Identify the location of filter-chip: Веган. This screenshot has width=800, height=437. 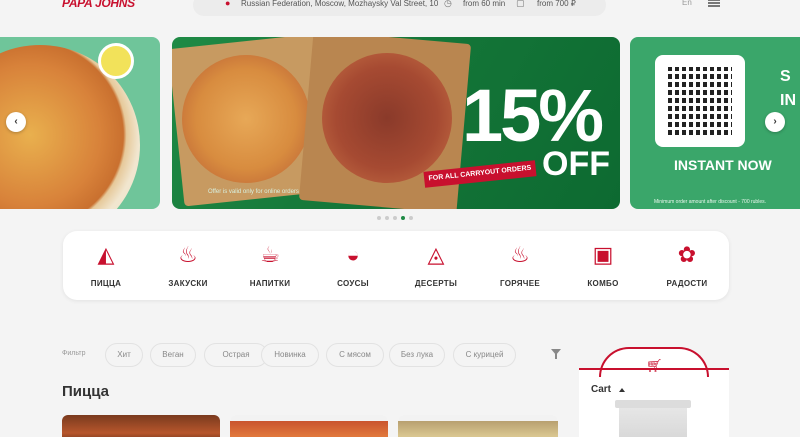
(173, 355).